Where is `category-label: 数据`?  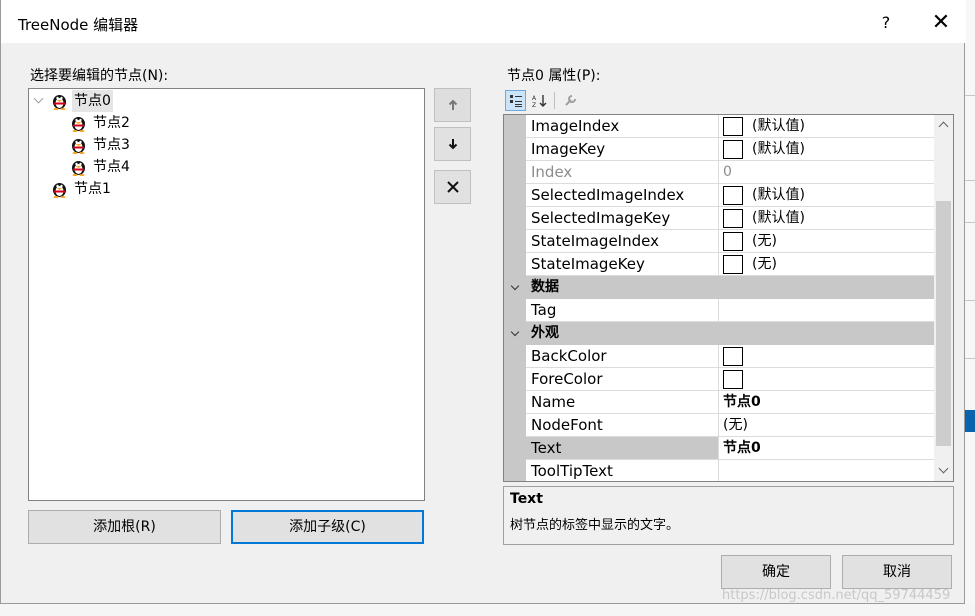
category-label: 数据 is located at coordinates (545, 287).